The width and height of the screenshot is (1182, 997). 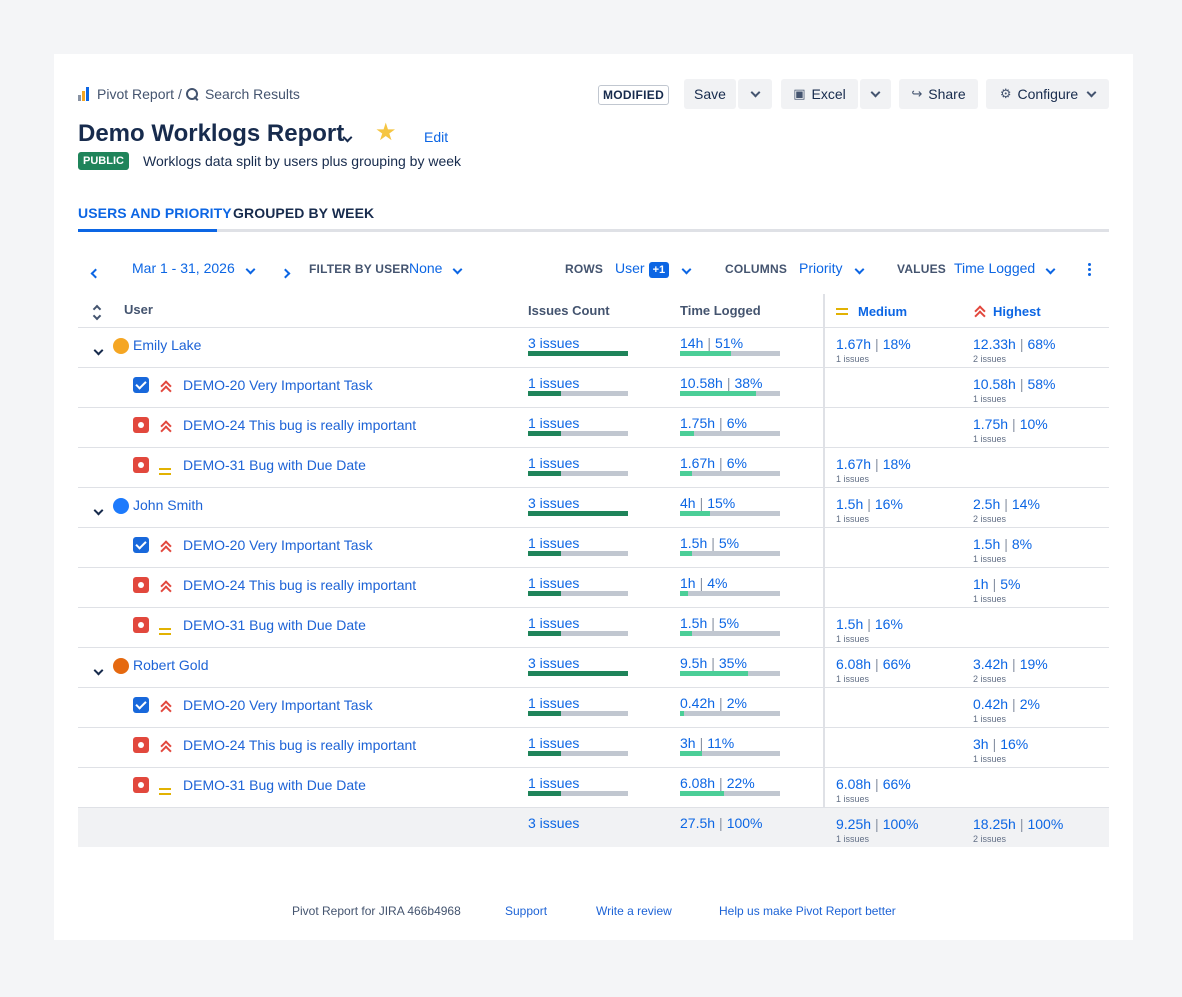 I want to click on time-logged: 6.08h | 22%, so click(x=717, y=783).